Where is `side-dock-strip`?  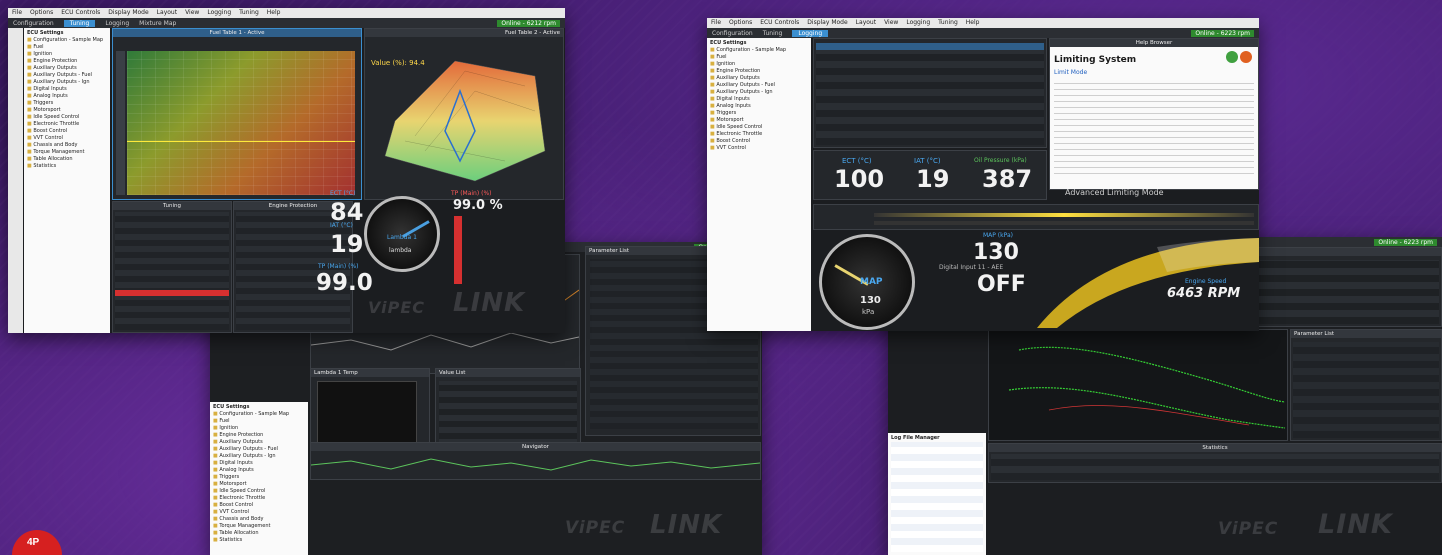 side-dock-strip is located at coordinates (15, 180).